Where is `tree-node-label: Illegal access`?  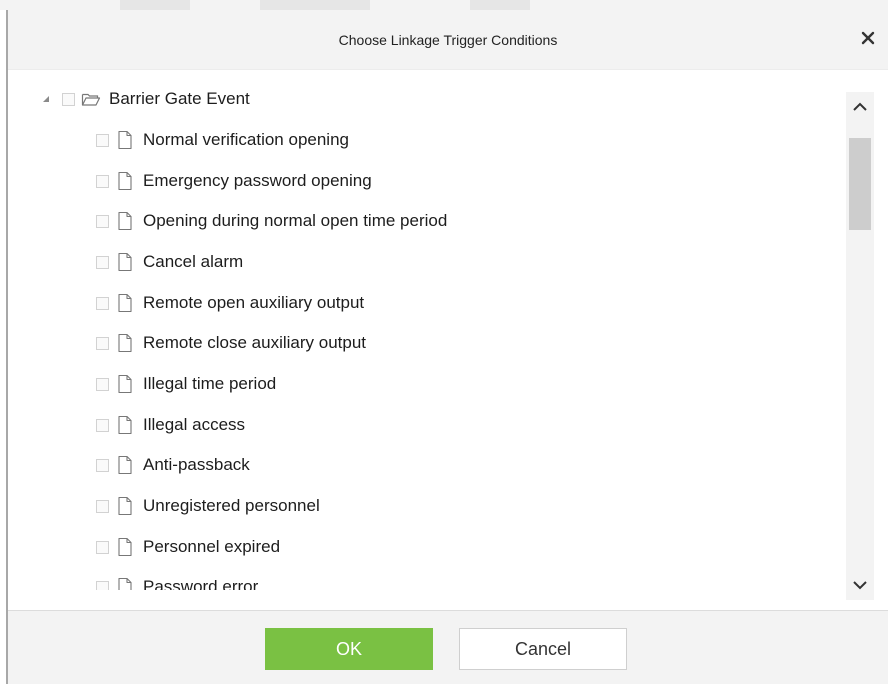 tree-node-label: Illegal access is located at coordinates (194, 424).